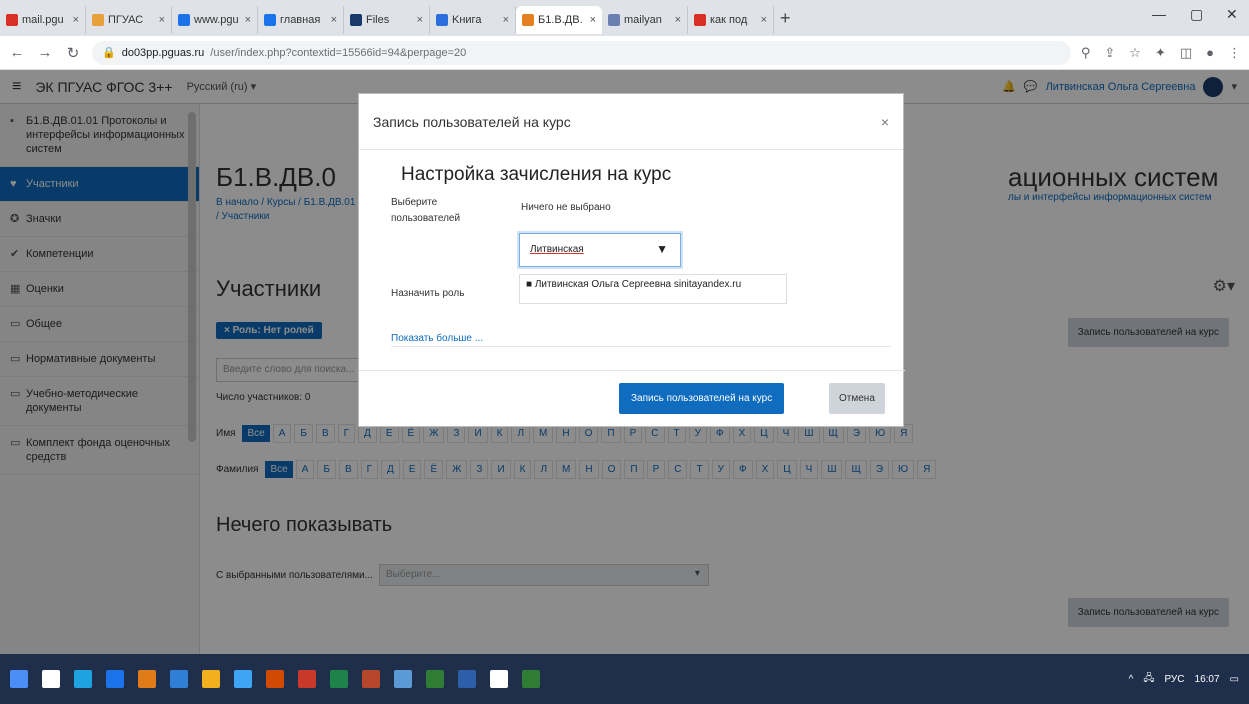  What do you see at coordinates (126, 20) in the screenshot?
I see `tab-label: ПГУАС` at bounding box center [126, 20].